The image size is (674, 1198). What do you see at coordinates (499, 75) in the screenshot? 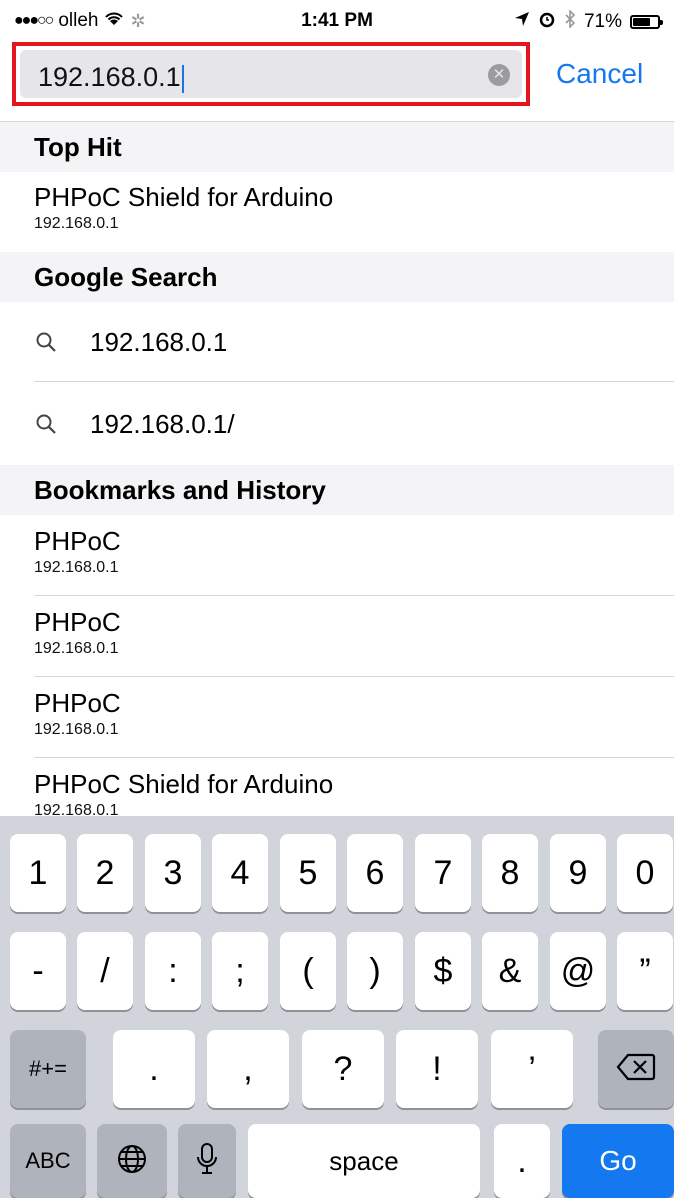
I see `clear-icon: ✕` at bounding box center [499, 75].